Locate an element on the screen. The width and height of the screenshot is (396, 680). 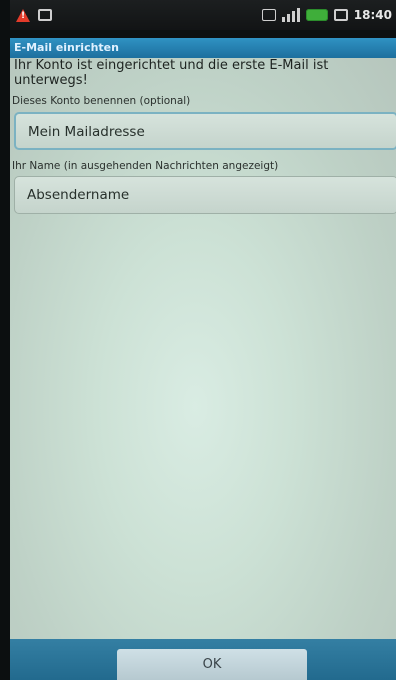
title-bar: E-Mail einrichten is located at coordinates (203, 48).